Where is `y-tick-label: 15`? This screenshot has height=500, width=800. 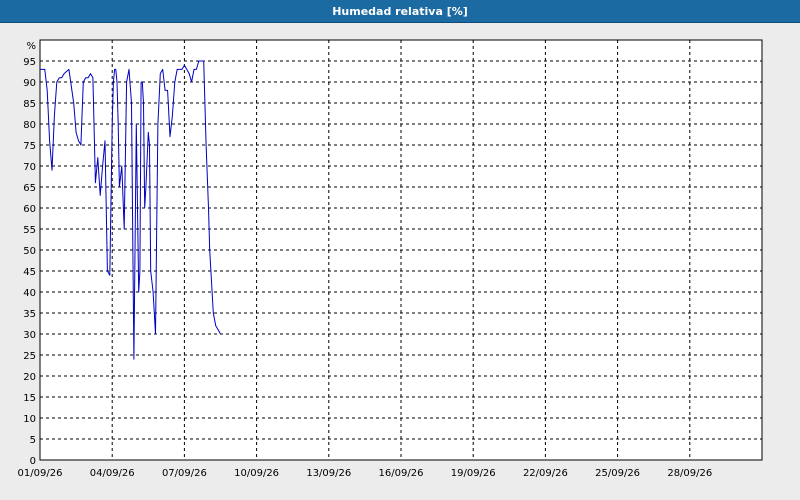
y-tick-label: 15 is located at coordinates (29, 398).